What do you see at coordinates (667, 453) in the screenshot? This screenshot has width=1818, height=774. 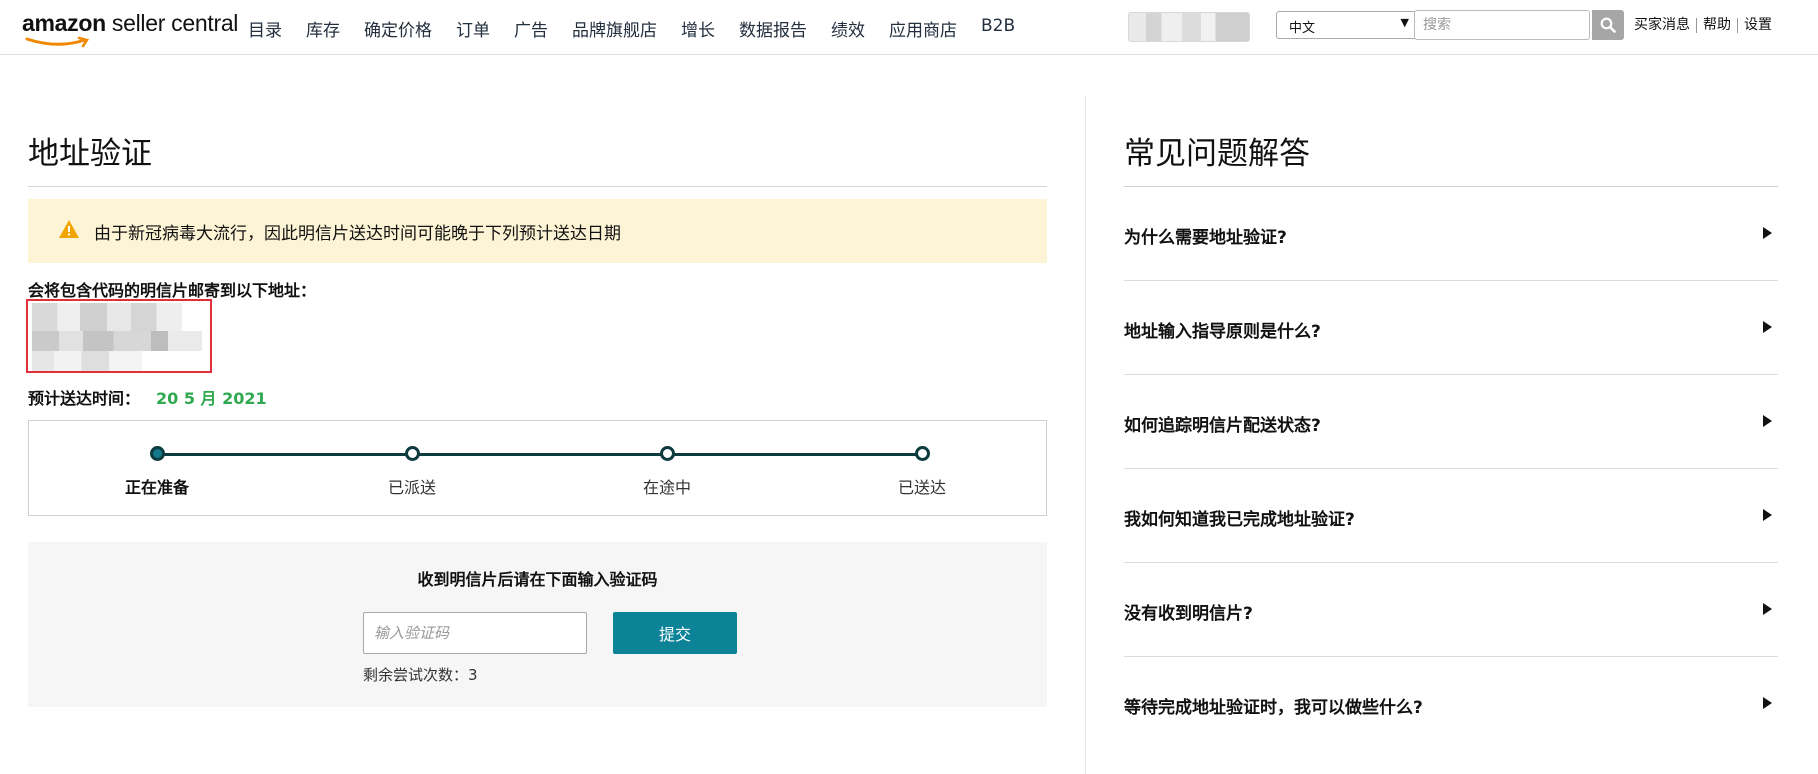 I see `step-dot-in-transit` at bounding box center [667, 453].